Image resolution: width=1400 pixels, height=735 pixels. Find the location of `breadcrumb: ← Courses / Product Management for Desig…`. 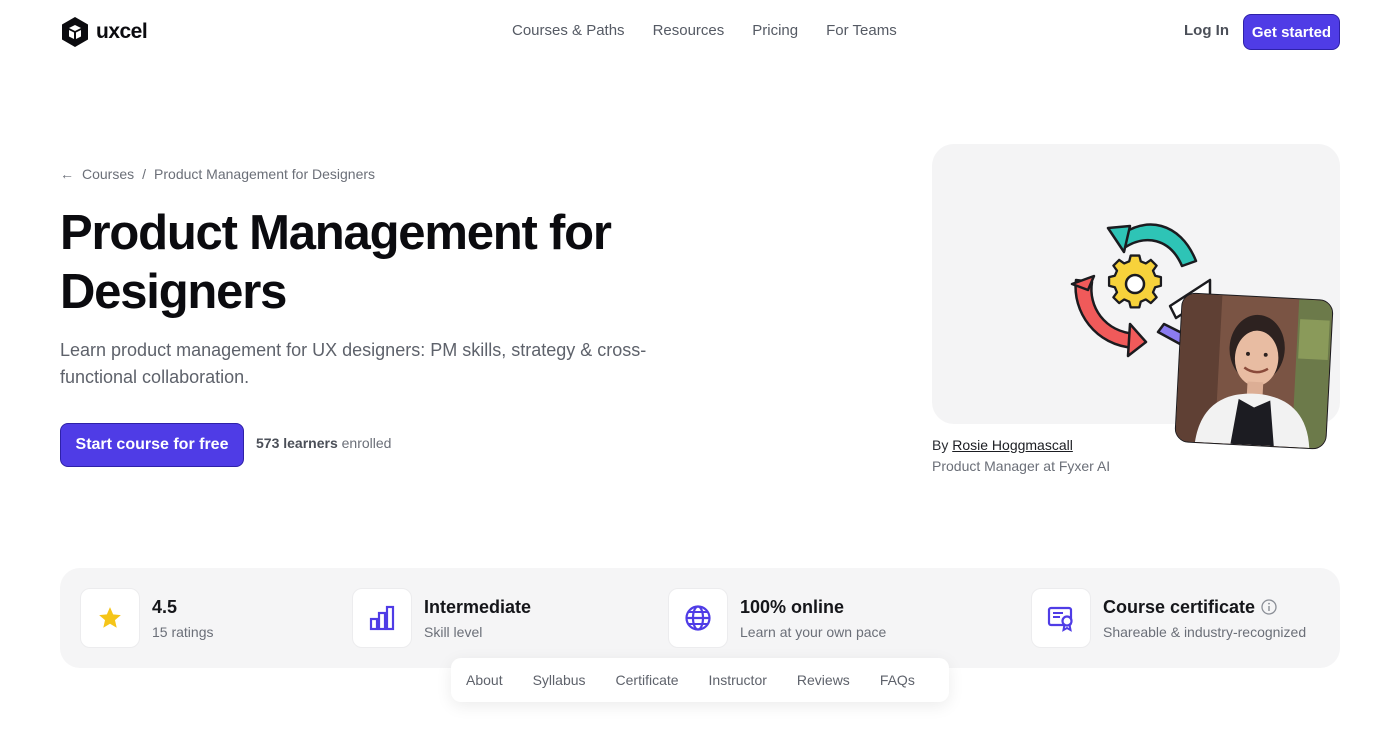

breadcrumb: ← Courses / Product Management for Desig… is located at coordinates (217, 174).